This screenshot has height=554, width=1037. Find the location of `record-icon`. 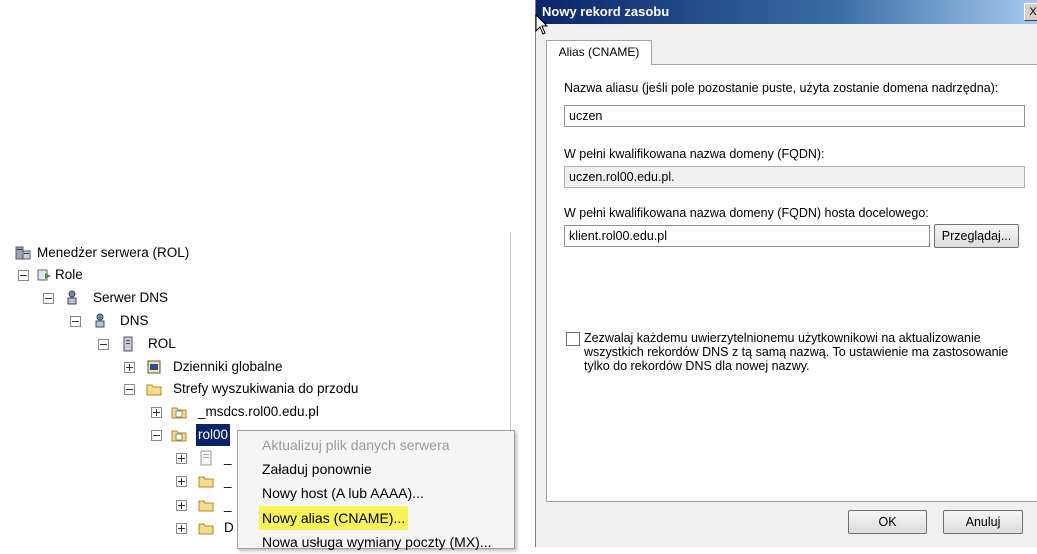

record-icon is located at coordinates (206, 458).